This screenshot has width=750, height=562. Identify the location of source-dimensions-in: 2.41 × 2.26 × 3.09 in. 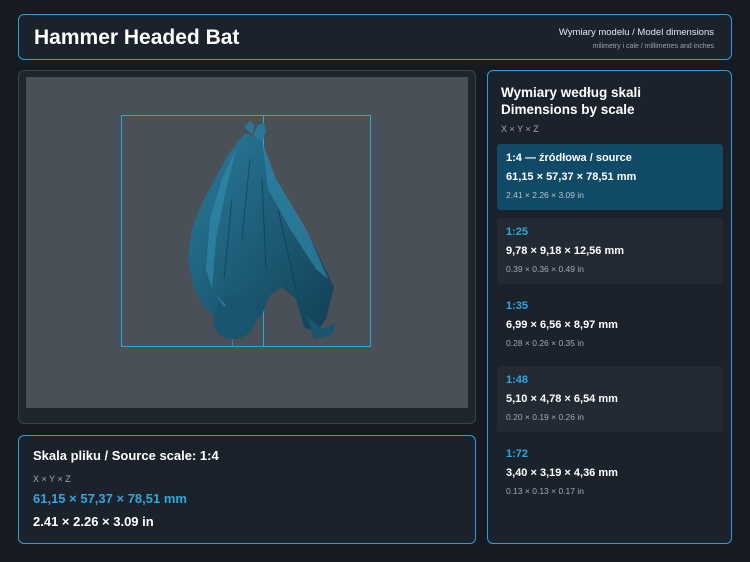
(93, 521).